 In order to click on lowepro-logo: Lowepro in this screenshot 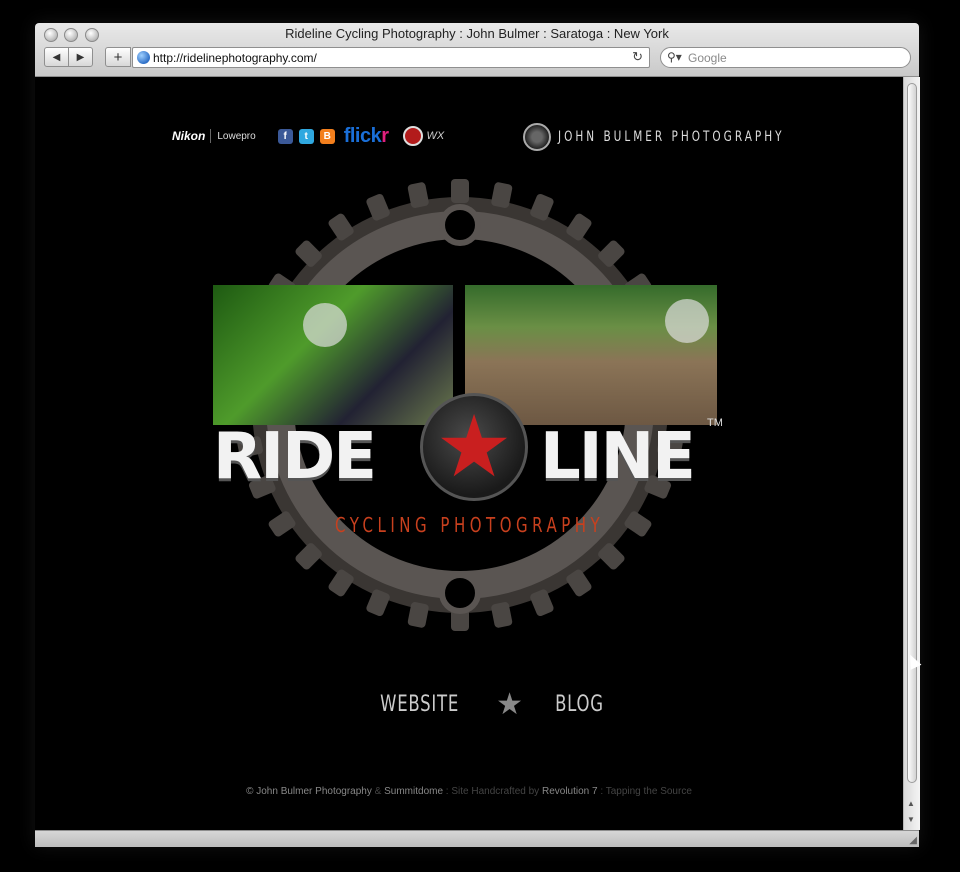, I will do `click(236, 136)`.